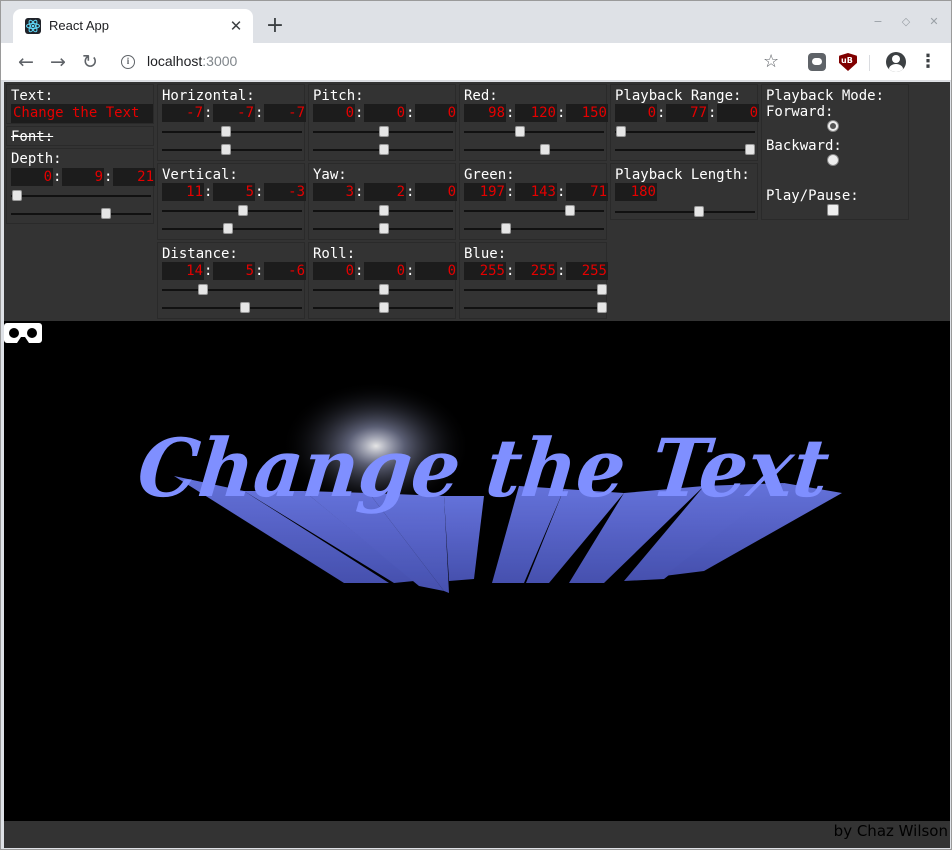 This screenshot has width=952, height=850. What do you see at coordinates (183, 113) in the screenshot?
I see `horizontal-value-1-input: -7` at bounding box center [183, 113].